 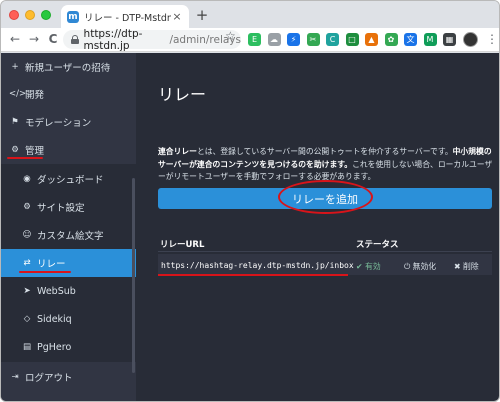 What do you see at coordinates (371, 39) in the screenshot?
I see `rocket-extension-icon: ▲` at bounding box center [371, 39].